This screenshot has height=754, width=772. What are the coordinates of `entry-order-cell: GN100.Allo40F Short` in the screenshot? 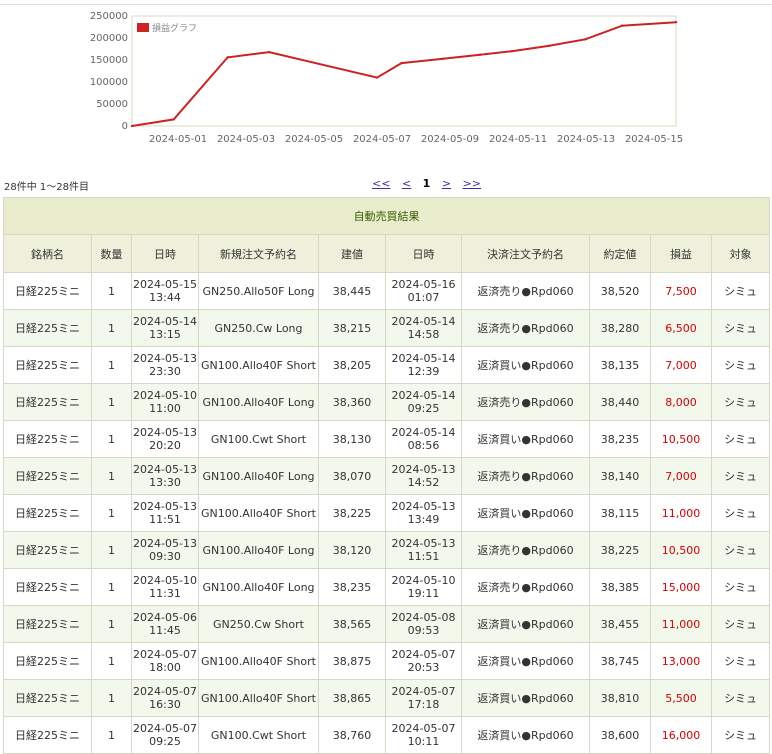 It's located at (258, 698).